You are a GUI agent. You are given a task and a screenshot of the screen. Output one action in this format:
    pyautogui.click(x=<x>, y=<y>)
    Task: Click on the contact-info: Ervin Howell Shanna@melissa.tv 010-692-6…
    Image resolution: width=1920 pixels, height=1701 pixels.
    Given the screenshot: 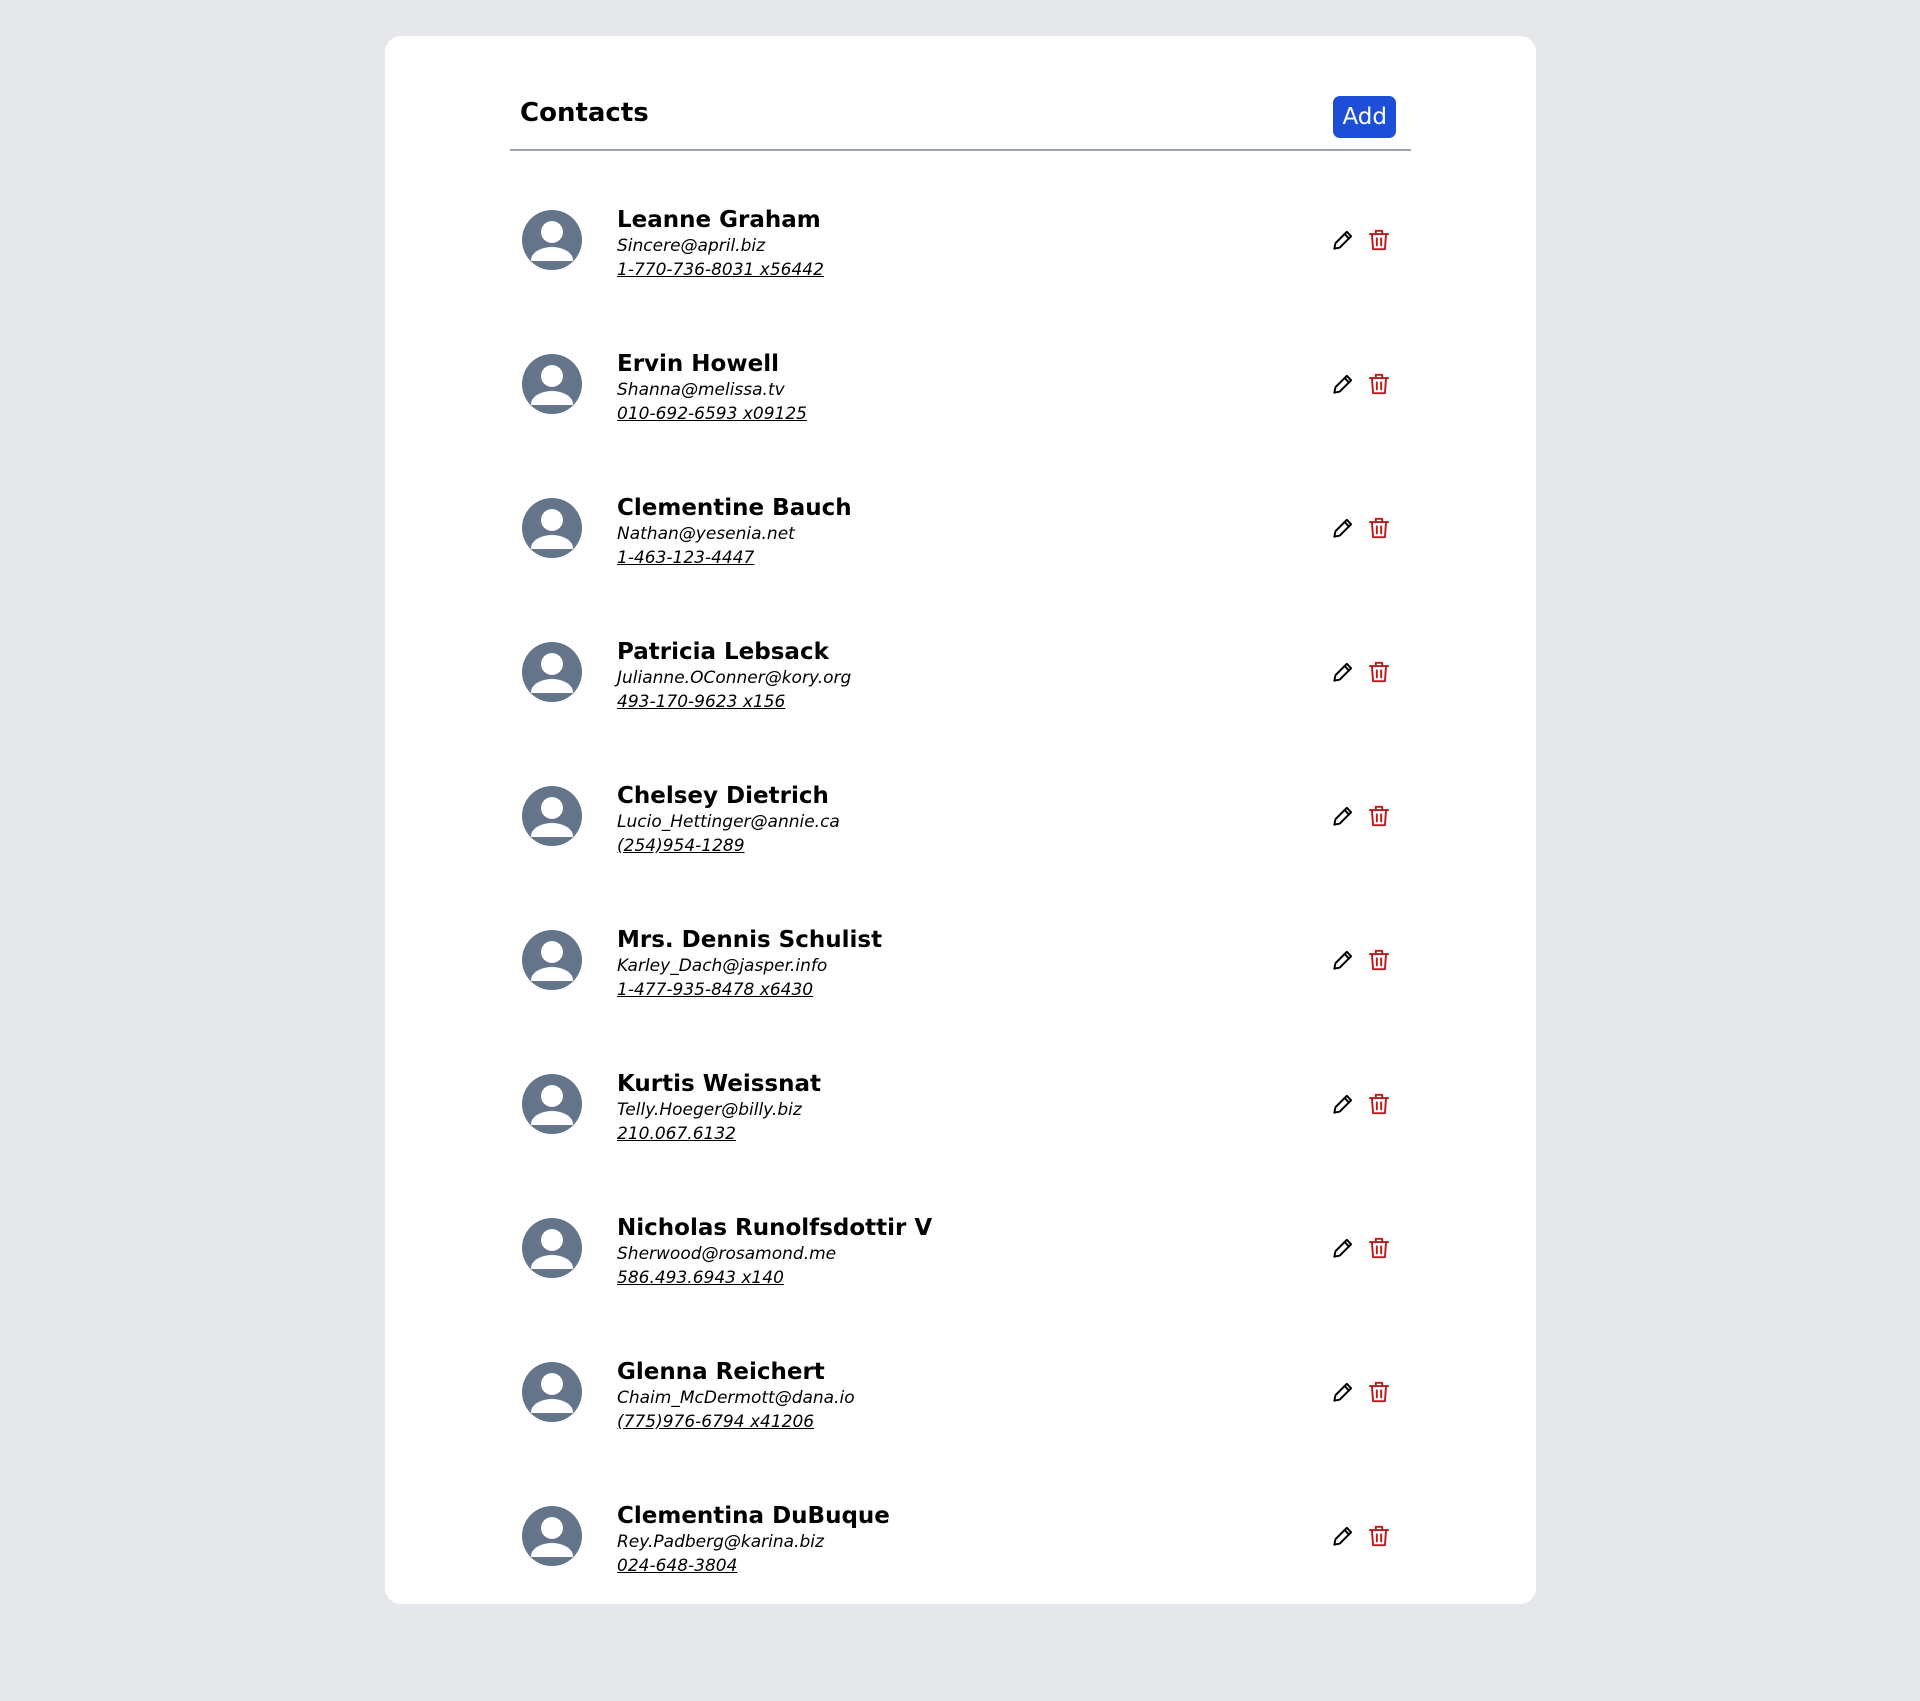 What is the action you would take?
    pyautogui.click(x=712, y=388)
    